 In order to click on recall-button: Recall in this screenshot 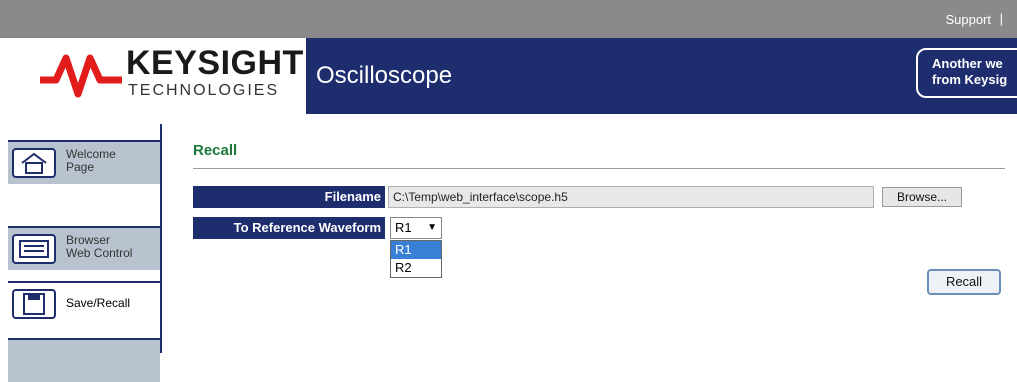, I will do `click(964, 282)`.